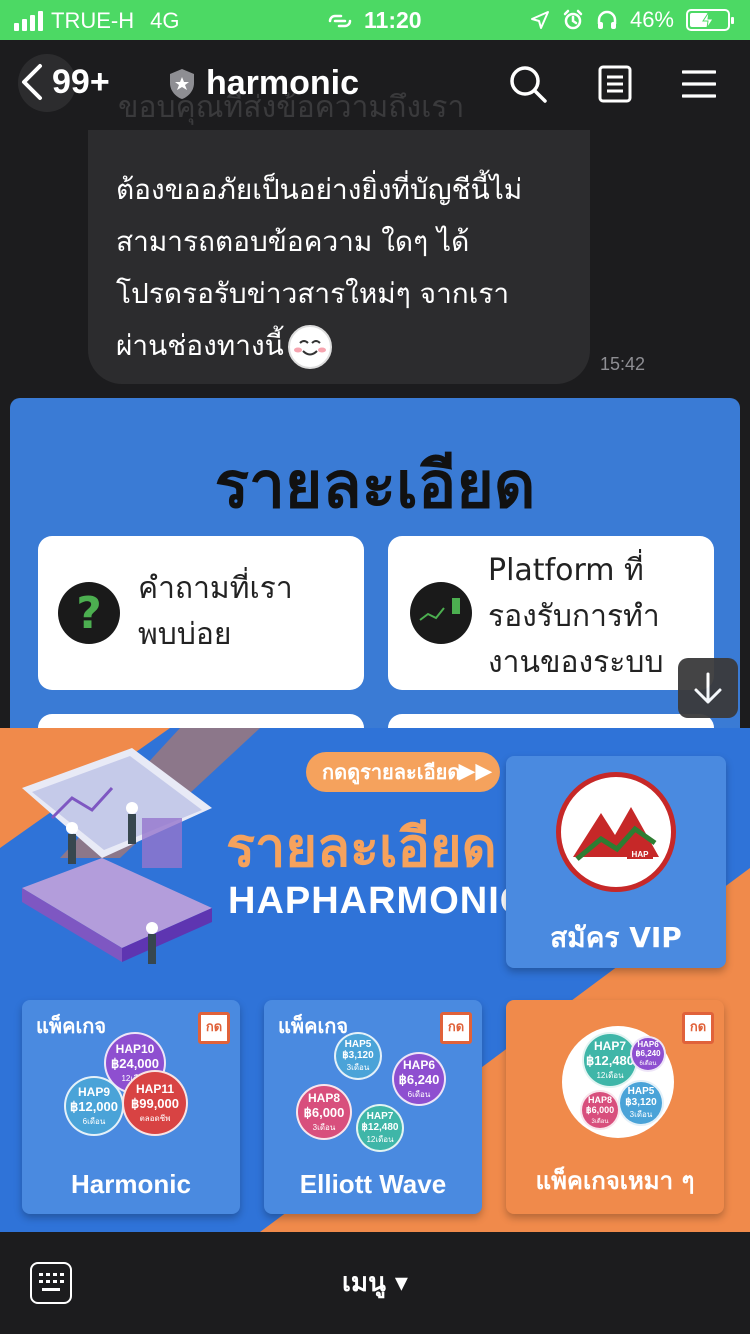 This screenshot has height=1334, width=750. I want to click on view-details-label: กดดูรายละเอียด, so click(391, 772).